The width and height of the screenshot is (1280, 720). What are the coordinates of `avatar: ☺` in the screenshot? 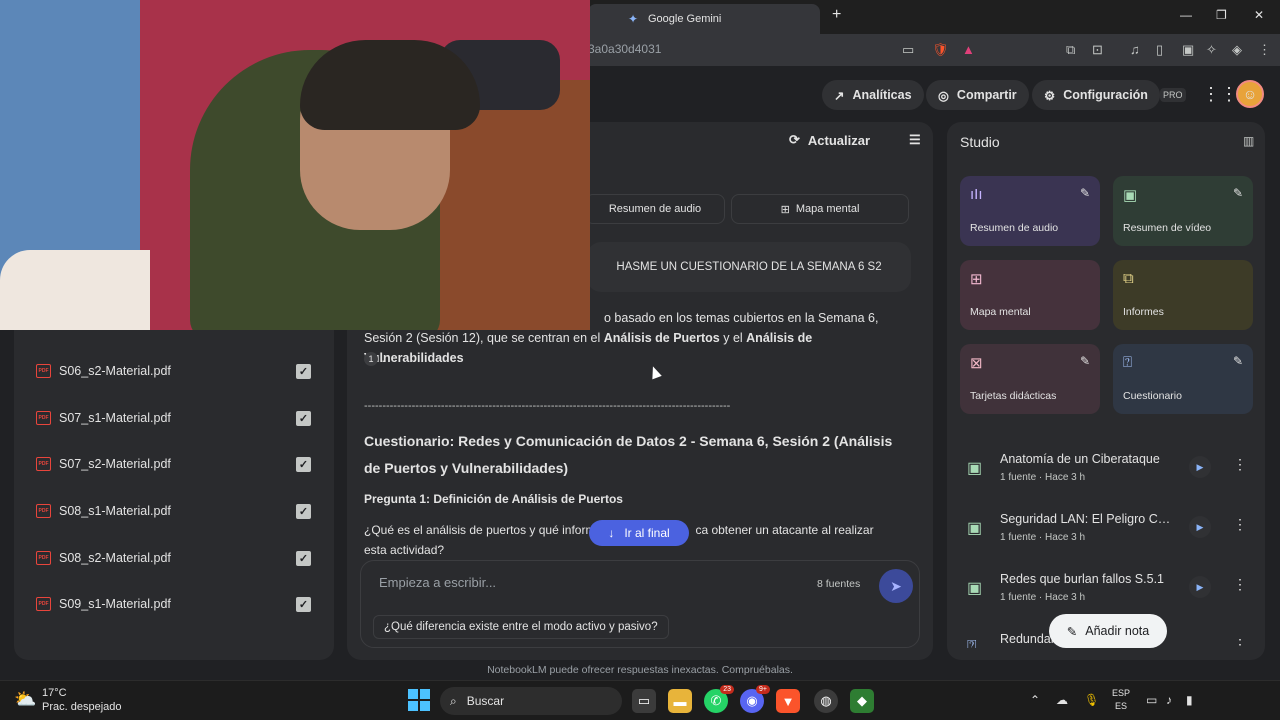 It's located at (1250, 94).